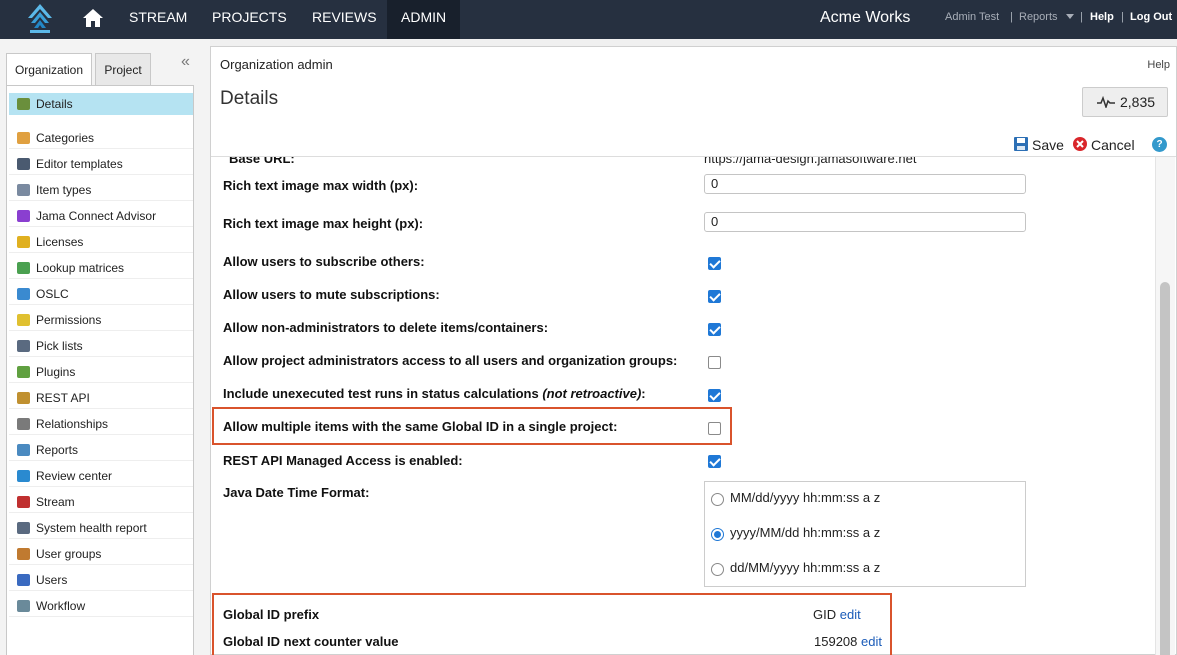 Image resolution: width=1177 pixels, height=655 pixels. Describe the element at coordinates (714, 395) in the screenshot. I see `unexecuted-runs-checkbox` at that location.